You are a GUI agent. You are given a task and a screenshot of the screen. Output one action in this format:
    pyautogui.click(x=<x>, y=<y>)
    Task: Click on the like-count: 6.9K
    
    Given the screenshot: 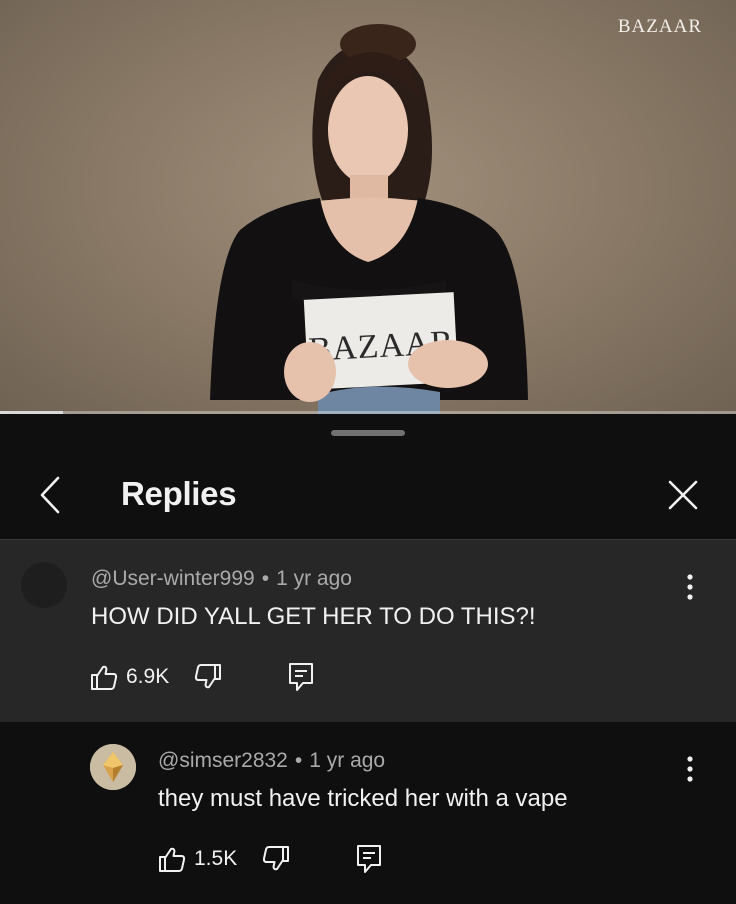 What is the action you would take?
    pyautogui.click(x=148, y=676)
    